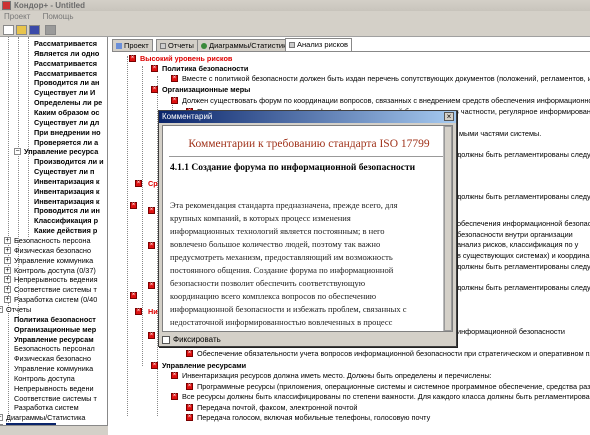 The image size is (590, 435). What do you see at coordinates (53, 221) in the screenshot?
I see `tree-item: Классификация р` at bounding box center [53, 221].